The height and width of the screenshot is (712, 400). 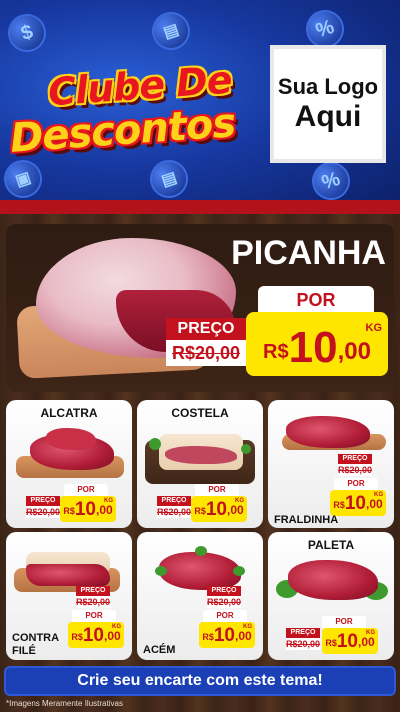 What do you see at coordinates (27, 33) in the screenshot?
I see `dollar-icon: $` at bounding box center [27, 33].